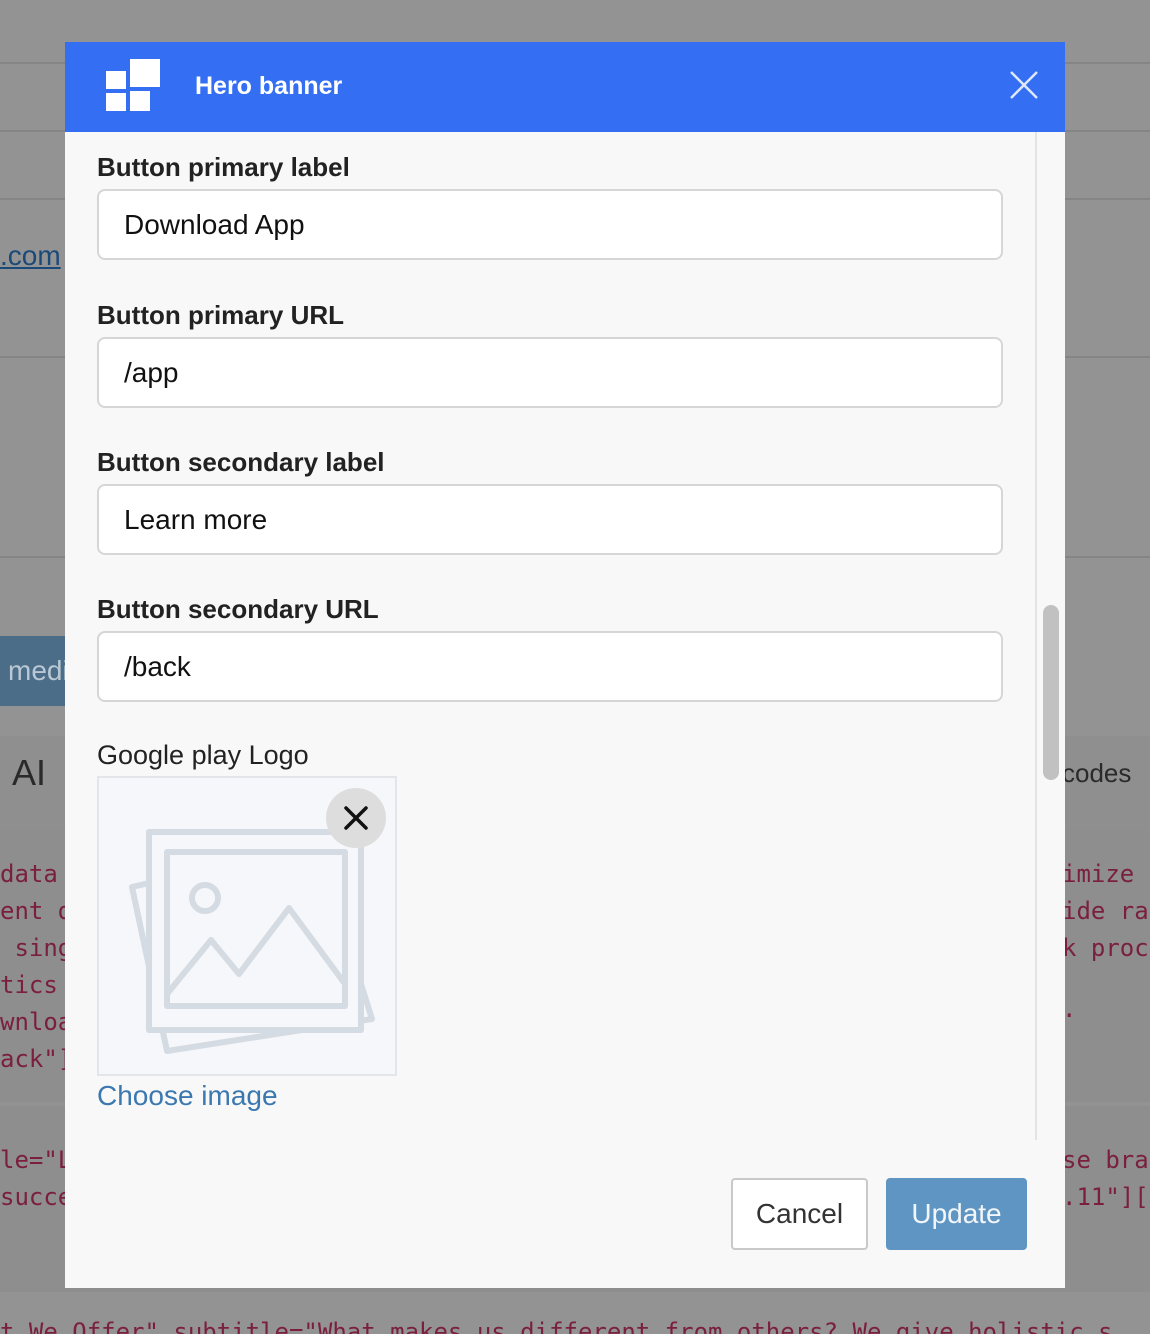 This screenshot has width=1150, height=1334. What do you see at coordinates (187, 1096) in the screenshot?
I see `choose-image-link: Choose image` at bounding box center [187, 1096].